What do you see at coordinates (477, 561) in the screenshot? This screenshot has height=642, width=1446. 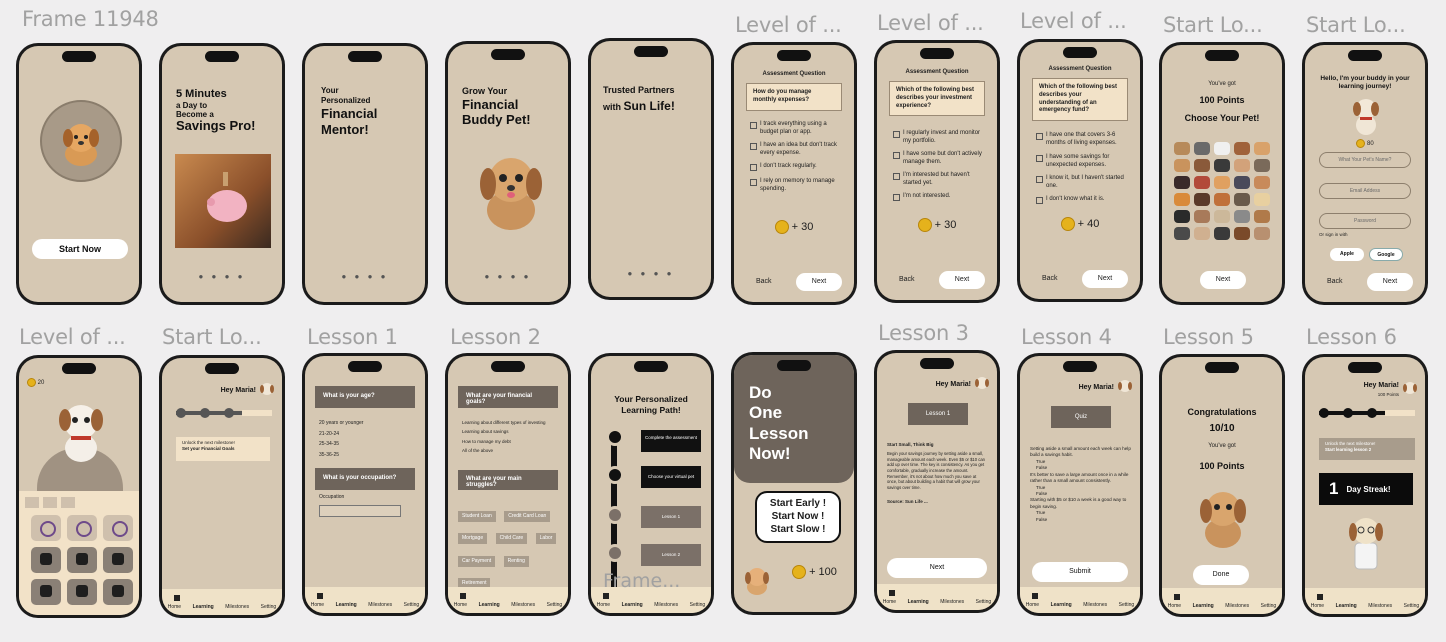 I see `tag-car-payment: Car Payment` at bounding box center [477, 561].